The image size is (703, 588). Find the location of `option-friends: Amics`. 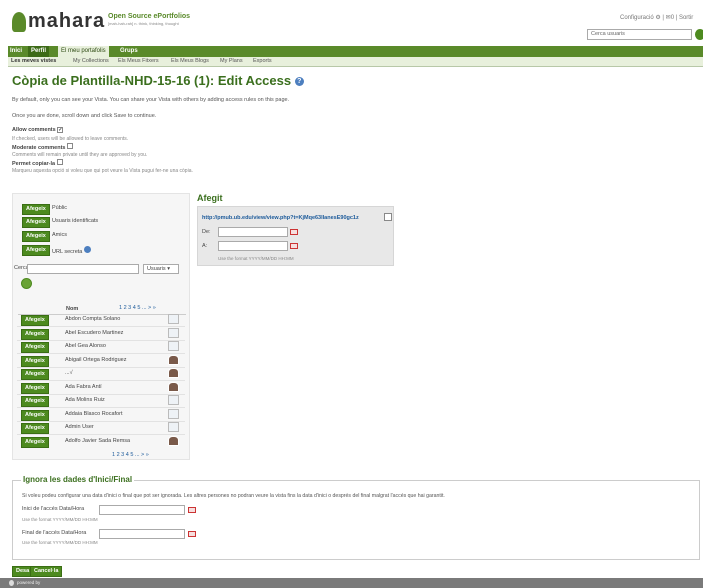

option-friends: Amics is located at coordinates (59, 235).